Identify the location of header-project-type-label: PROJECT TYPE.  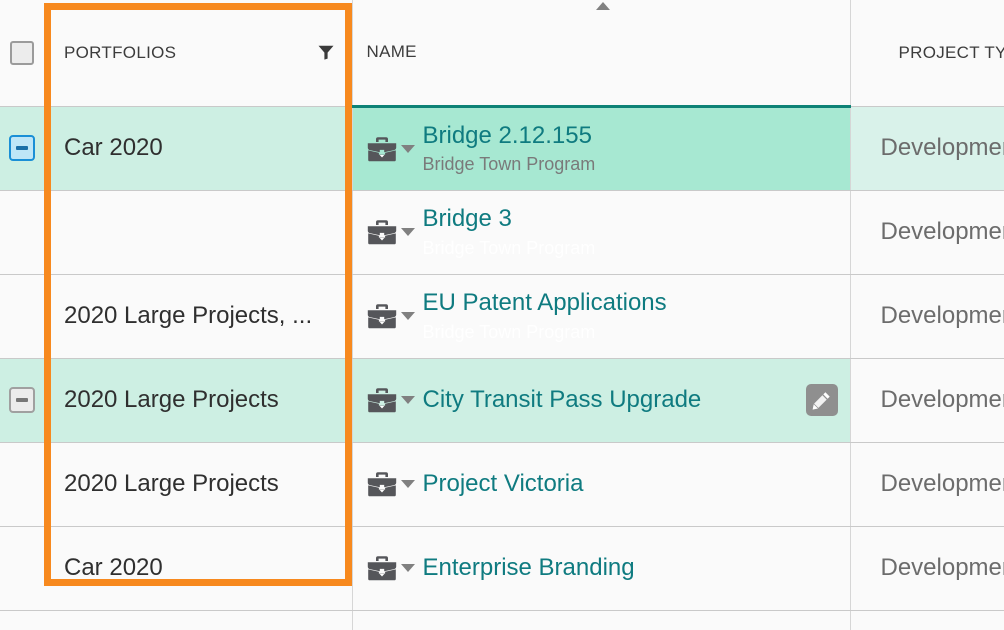
(951, 52).